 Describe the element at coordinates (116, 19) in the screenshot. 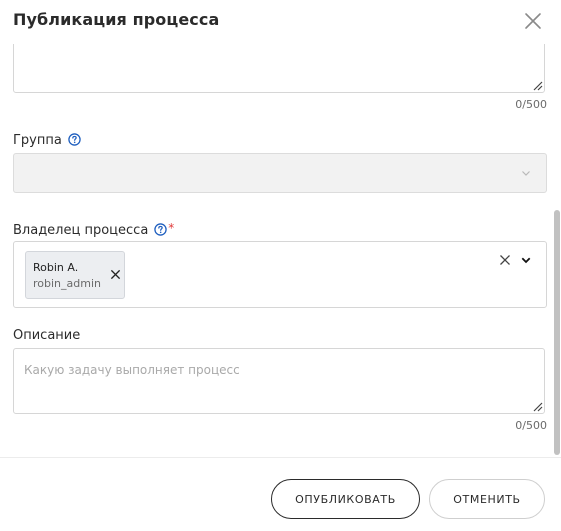

I see `dialog-title: Публикация процесса` at that location.